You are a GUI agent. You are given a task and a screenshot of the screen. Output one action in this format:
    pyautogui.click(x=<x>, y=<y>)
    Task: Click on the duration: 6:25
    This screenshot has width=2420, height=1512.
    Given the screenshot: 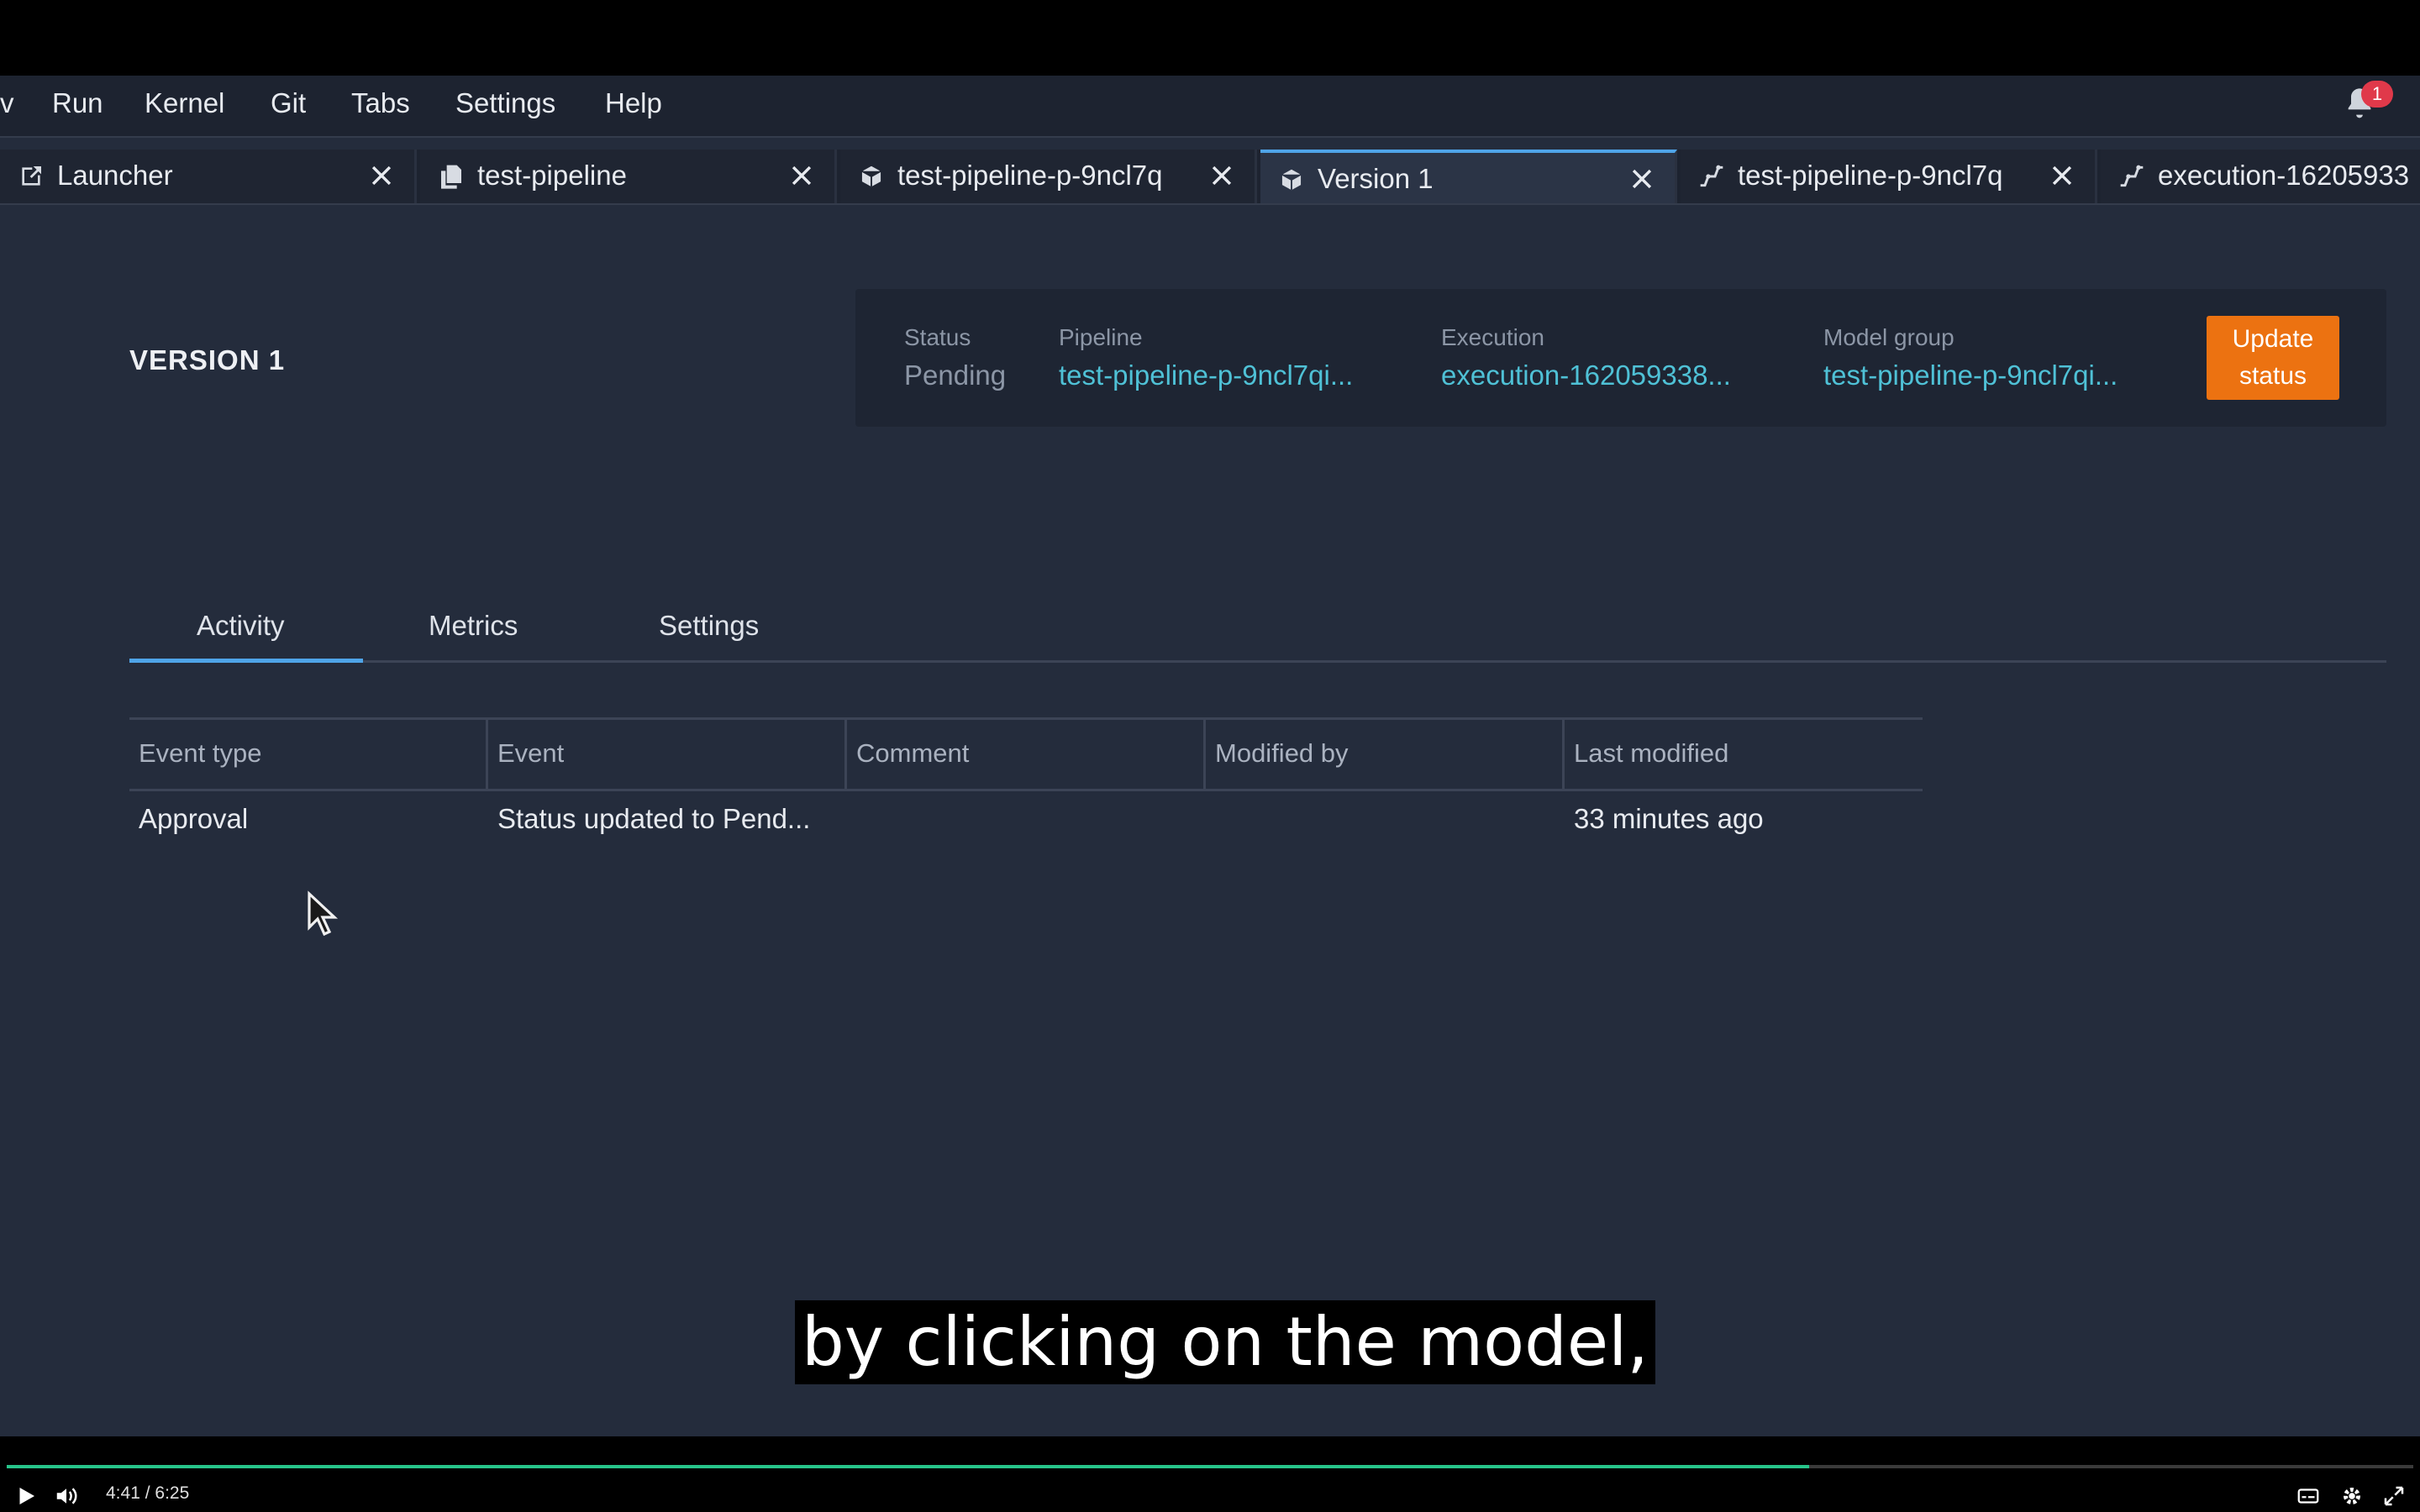 What is the action you would take?
    pyautogui.click(x=172, y=1493)
    